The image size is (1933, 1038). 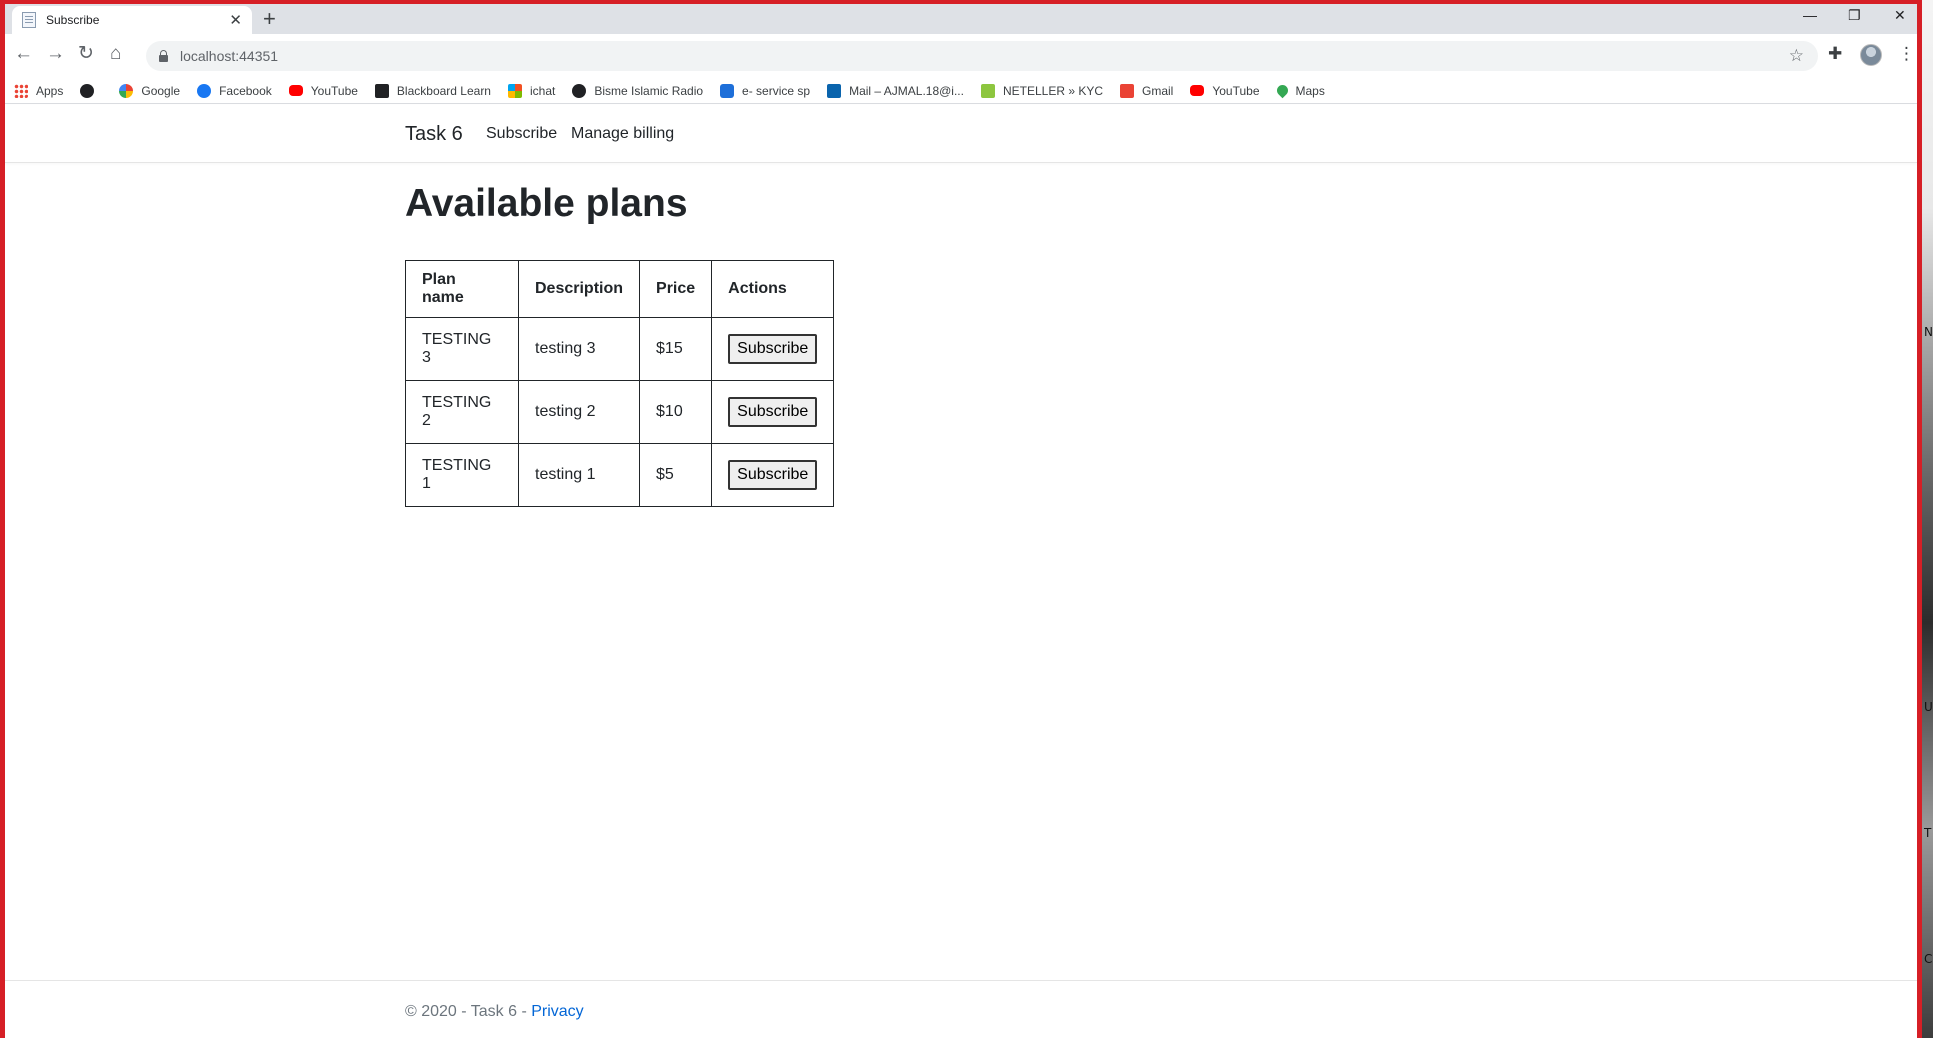 I want to click on forward-icon: →, so click(x=55, y=53).